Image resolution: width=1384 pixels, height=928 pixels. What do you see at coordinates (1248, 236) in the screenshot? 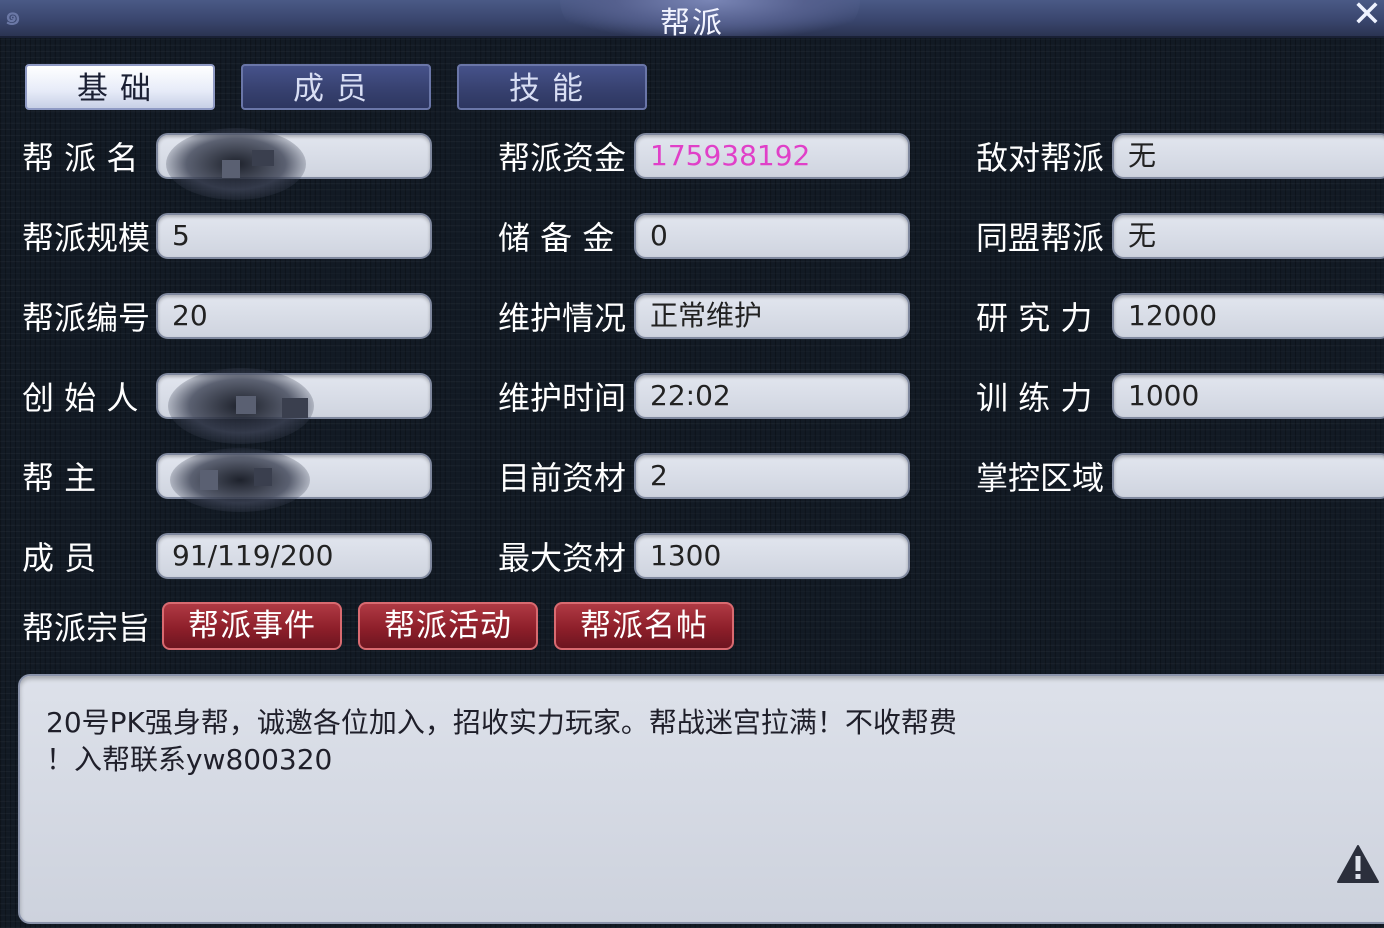
I see `allied-guild-field: 无` at bounding box center [1248, 236].